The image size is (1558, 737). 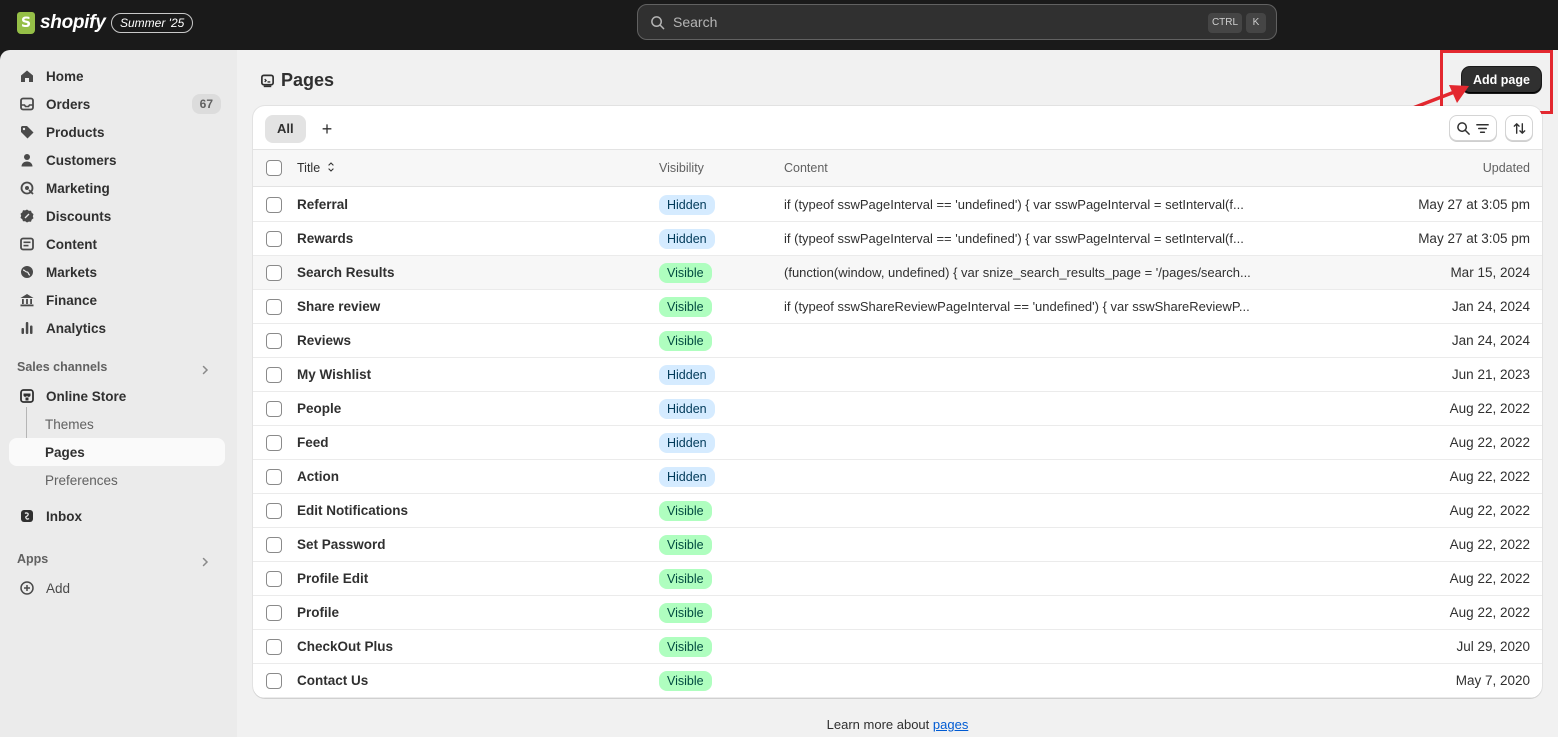 I want to click on sidebar-item-discounts: Discounts, so click(x=117, y=216).